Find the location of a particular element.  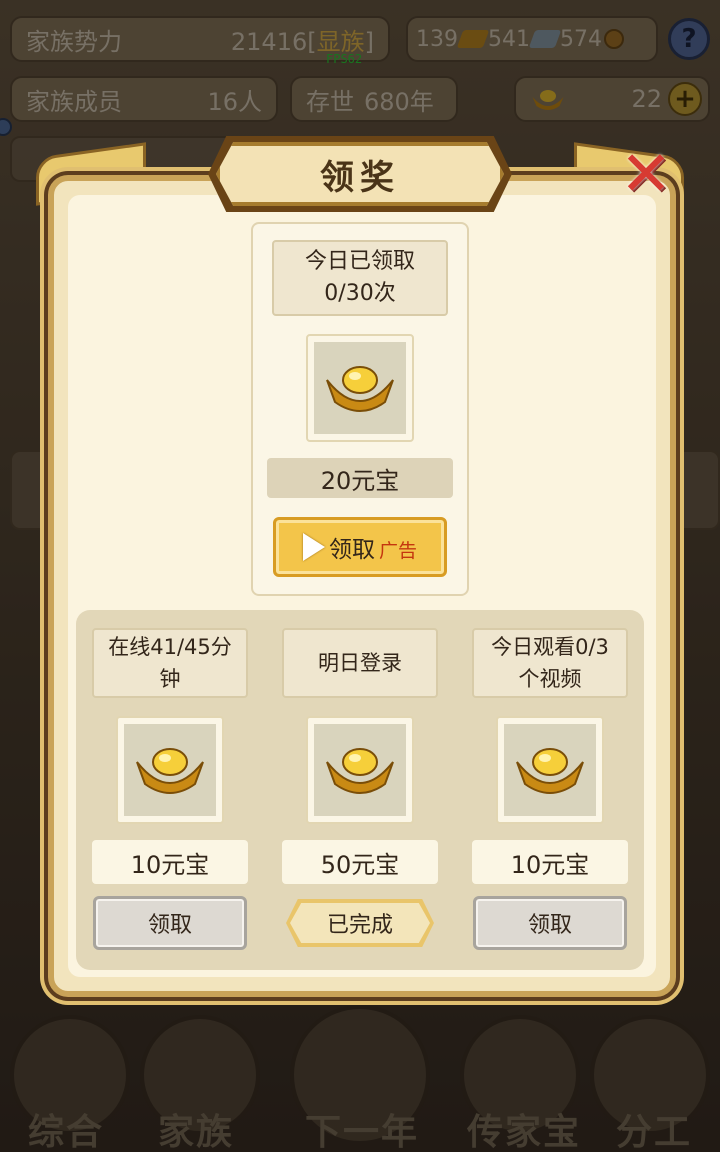

close-icon: ✕ is located at coordinates (646, 174).